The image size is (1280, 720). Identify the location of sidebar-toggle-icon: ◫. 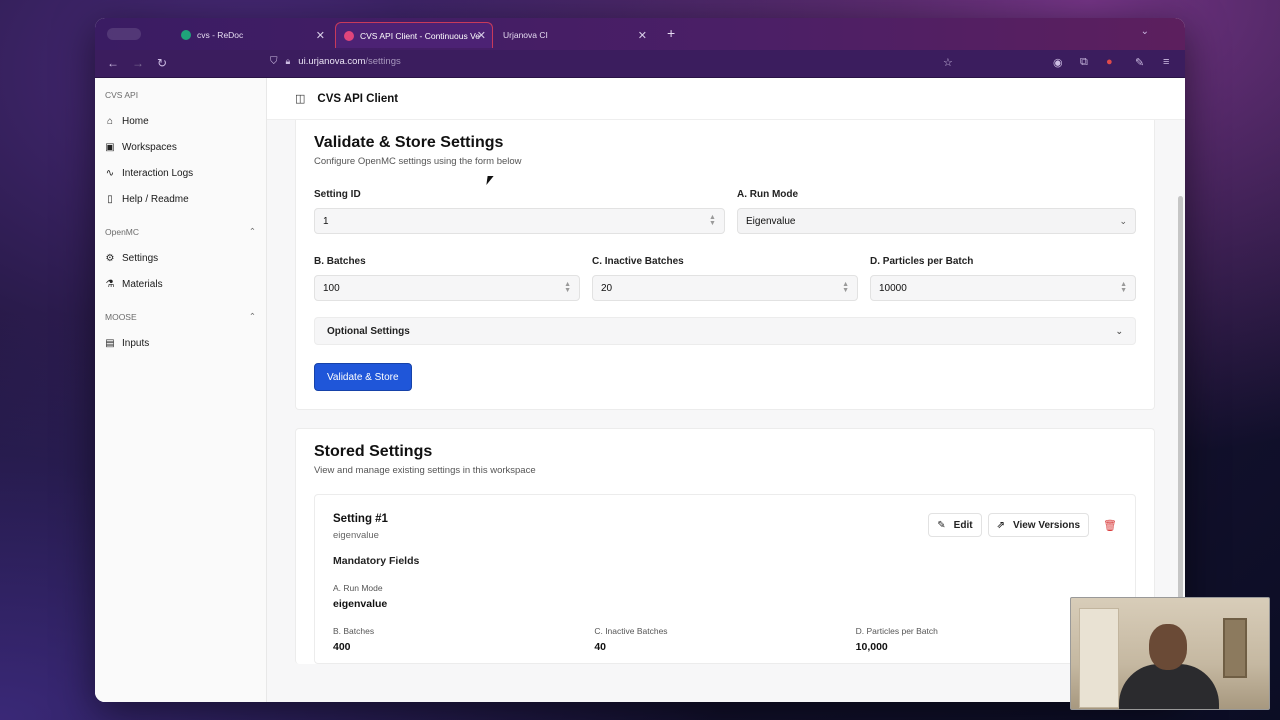
(300, 98).